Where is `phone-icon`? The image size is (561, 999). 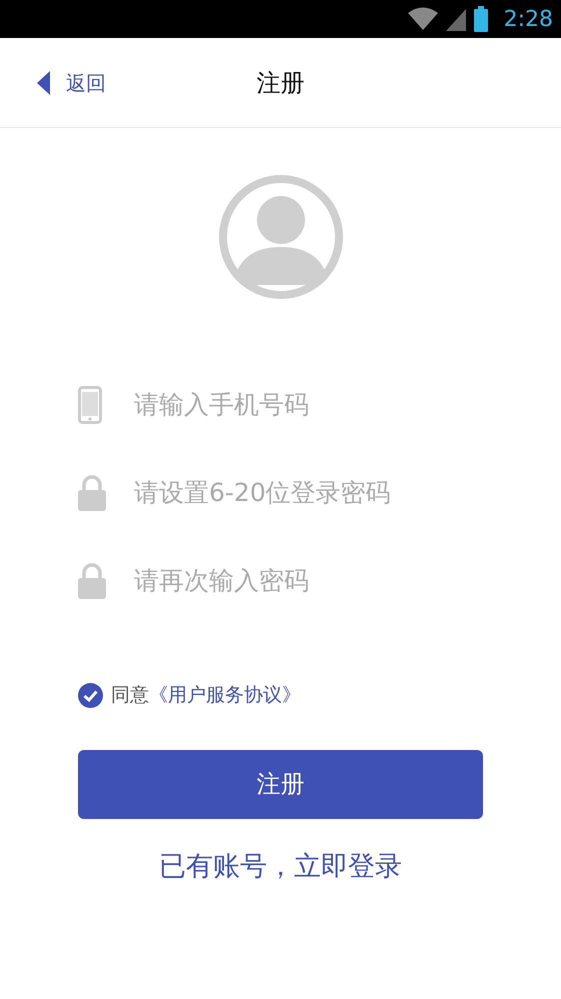 phone-icon is located at coordinates (90, 405).